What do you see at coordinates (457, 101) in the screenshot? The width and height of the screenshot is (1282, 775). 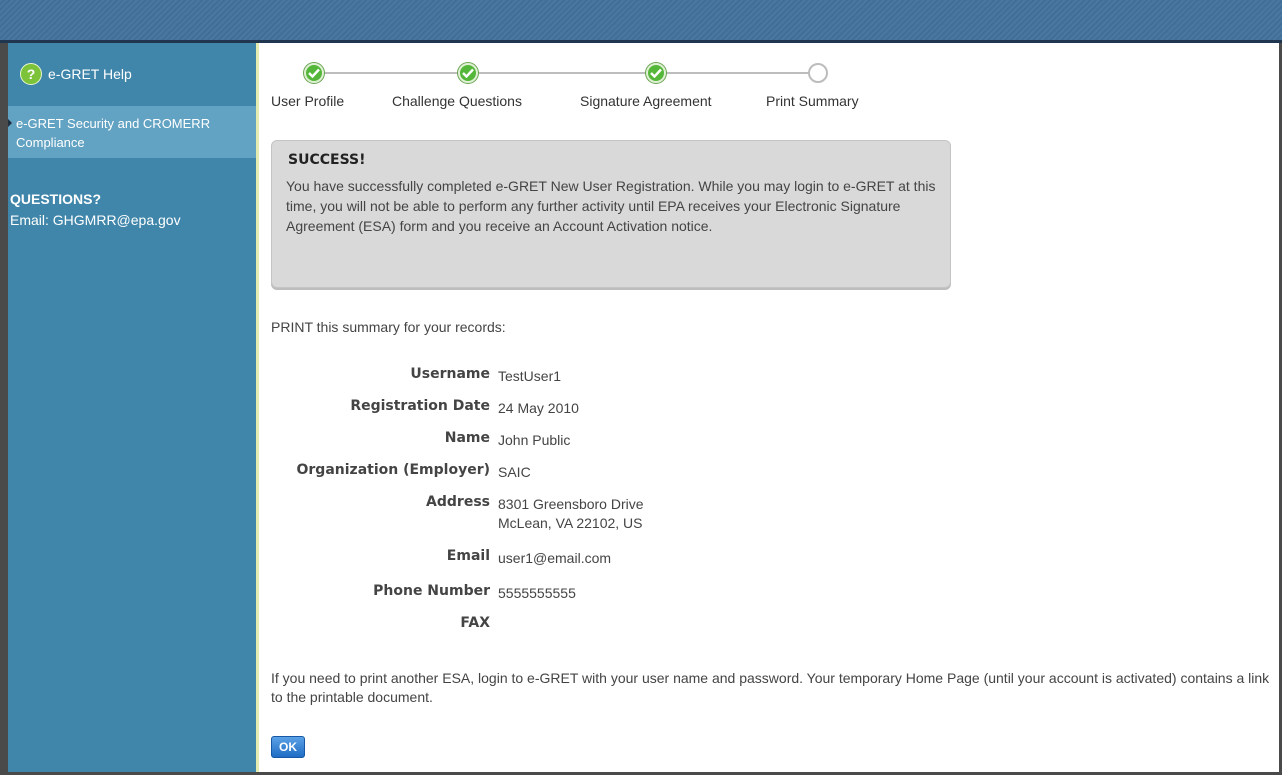 I see `step-label-challenge-questions: Challenge Questions` at bounding box center [457, 101].